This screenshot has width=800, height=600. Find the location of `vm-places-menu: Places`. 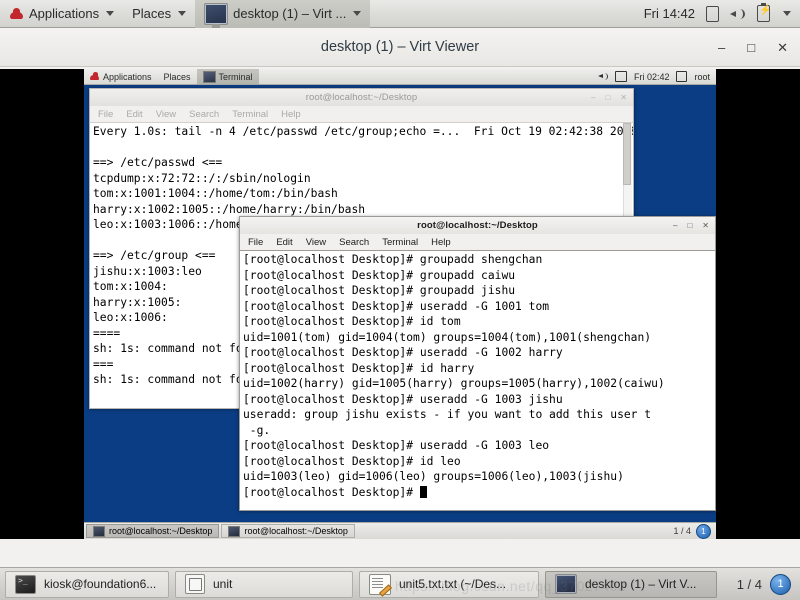

vm-places-menu: Places is located at coordinates (177, 76).